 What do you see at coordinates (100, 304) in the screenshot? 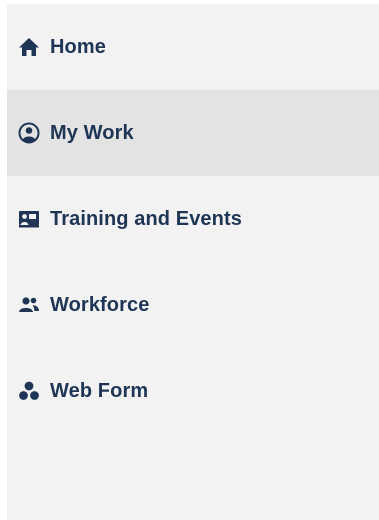
I see `nav-item-label: Workforce` at bounding box center [100, 304].